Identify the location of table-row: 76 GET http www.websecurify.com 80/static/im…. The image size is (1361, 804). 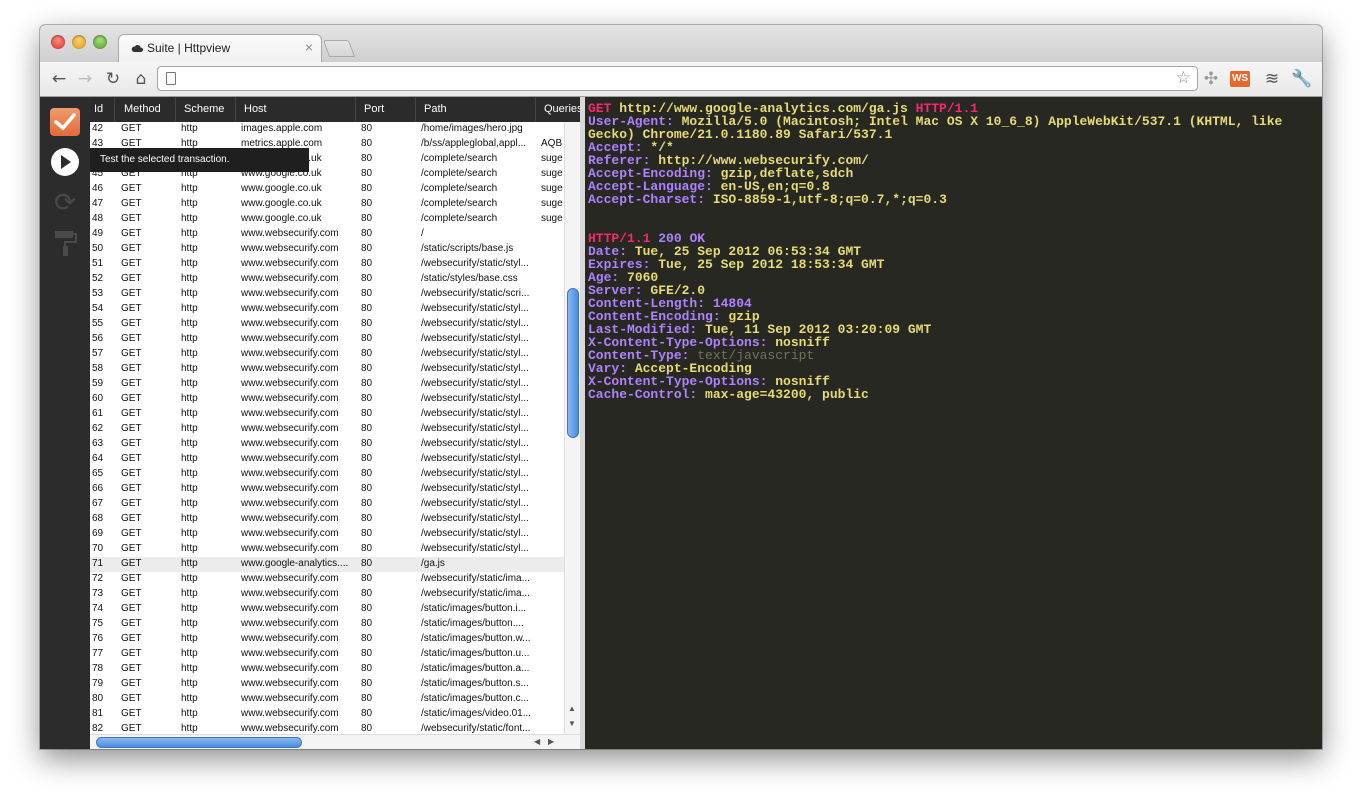
(327, 639).